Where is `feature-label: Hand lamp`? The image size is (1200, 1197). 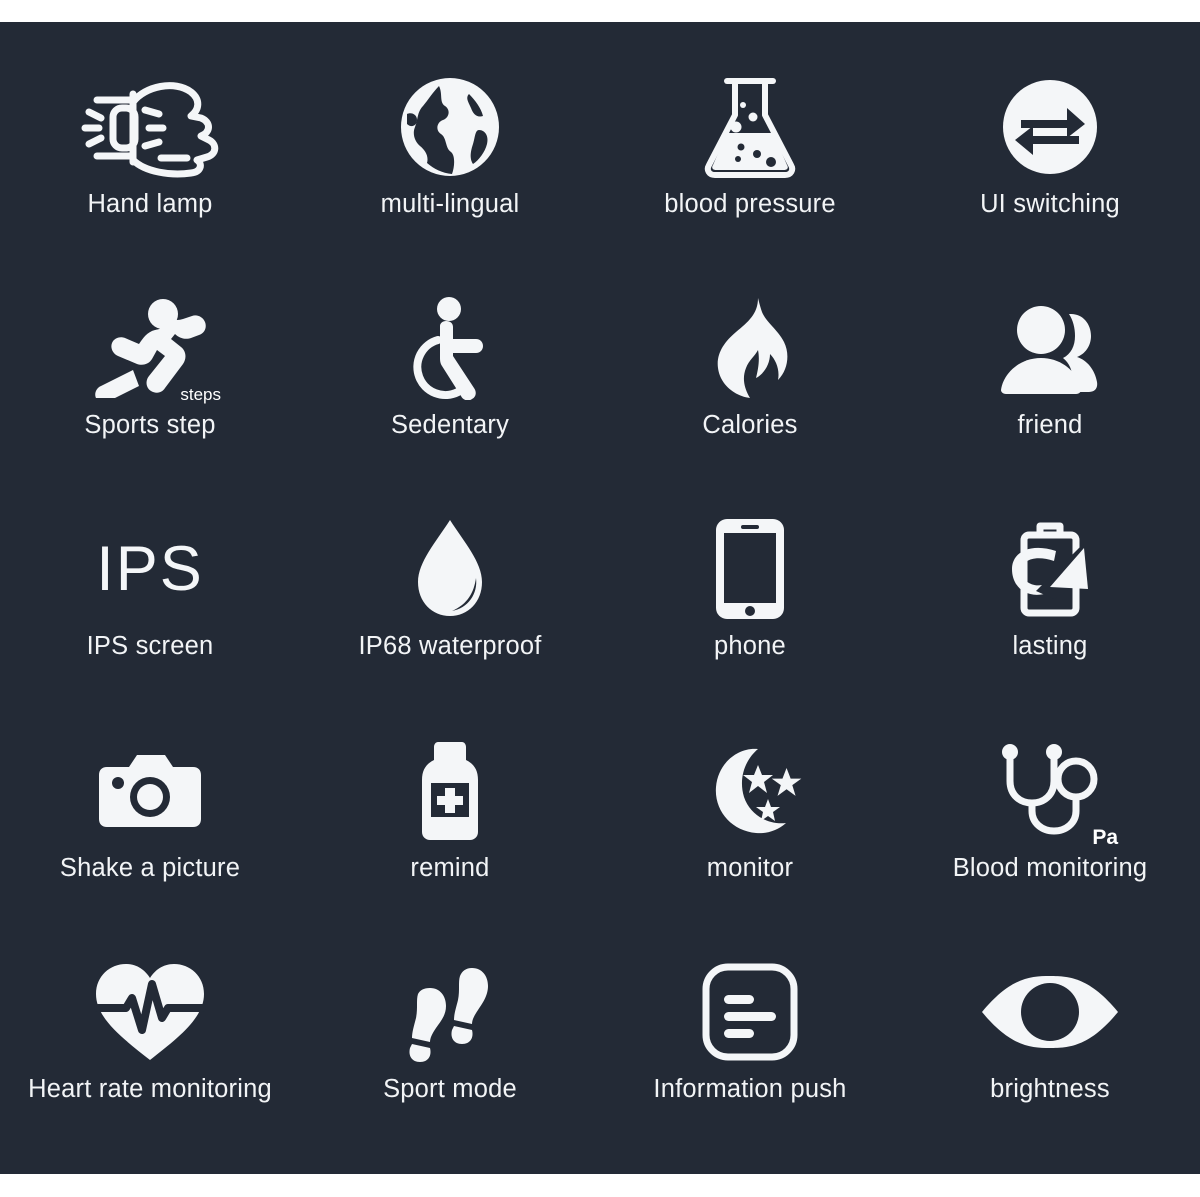 feature-label: Hand lamp is located at coordinates (150, 204).